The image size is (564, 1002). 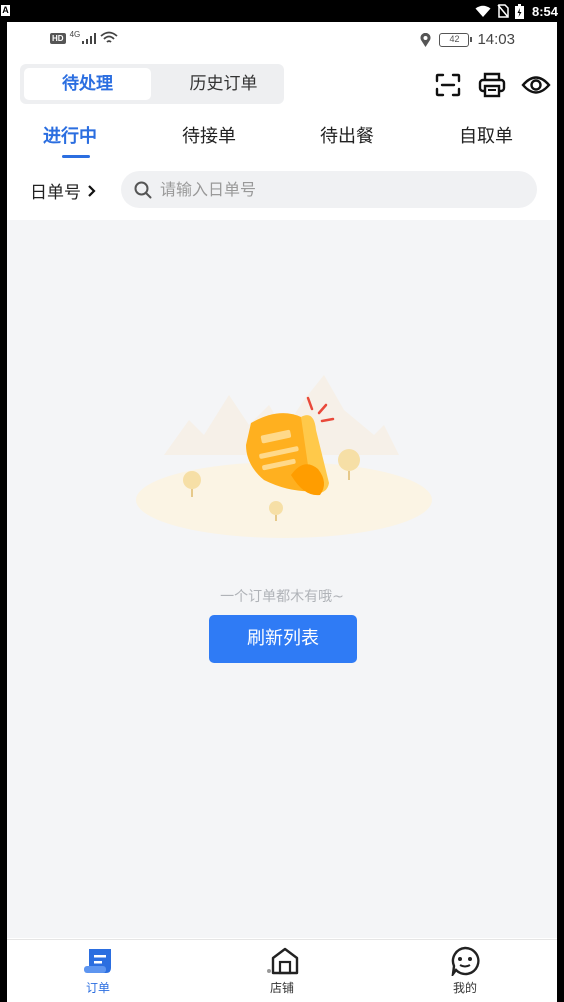 What do you see at coordinates (347, 135) in the screenshot?
I see `tab-awaiting-meal: 待出餐` at bounding box center [347, 135].